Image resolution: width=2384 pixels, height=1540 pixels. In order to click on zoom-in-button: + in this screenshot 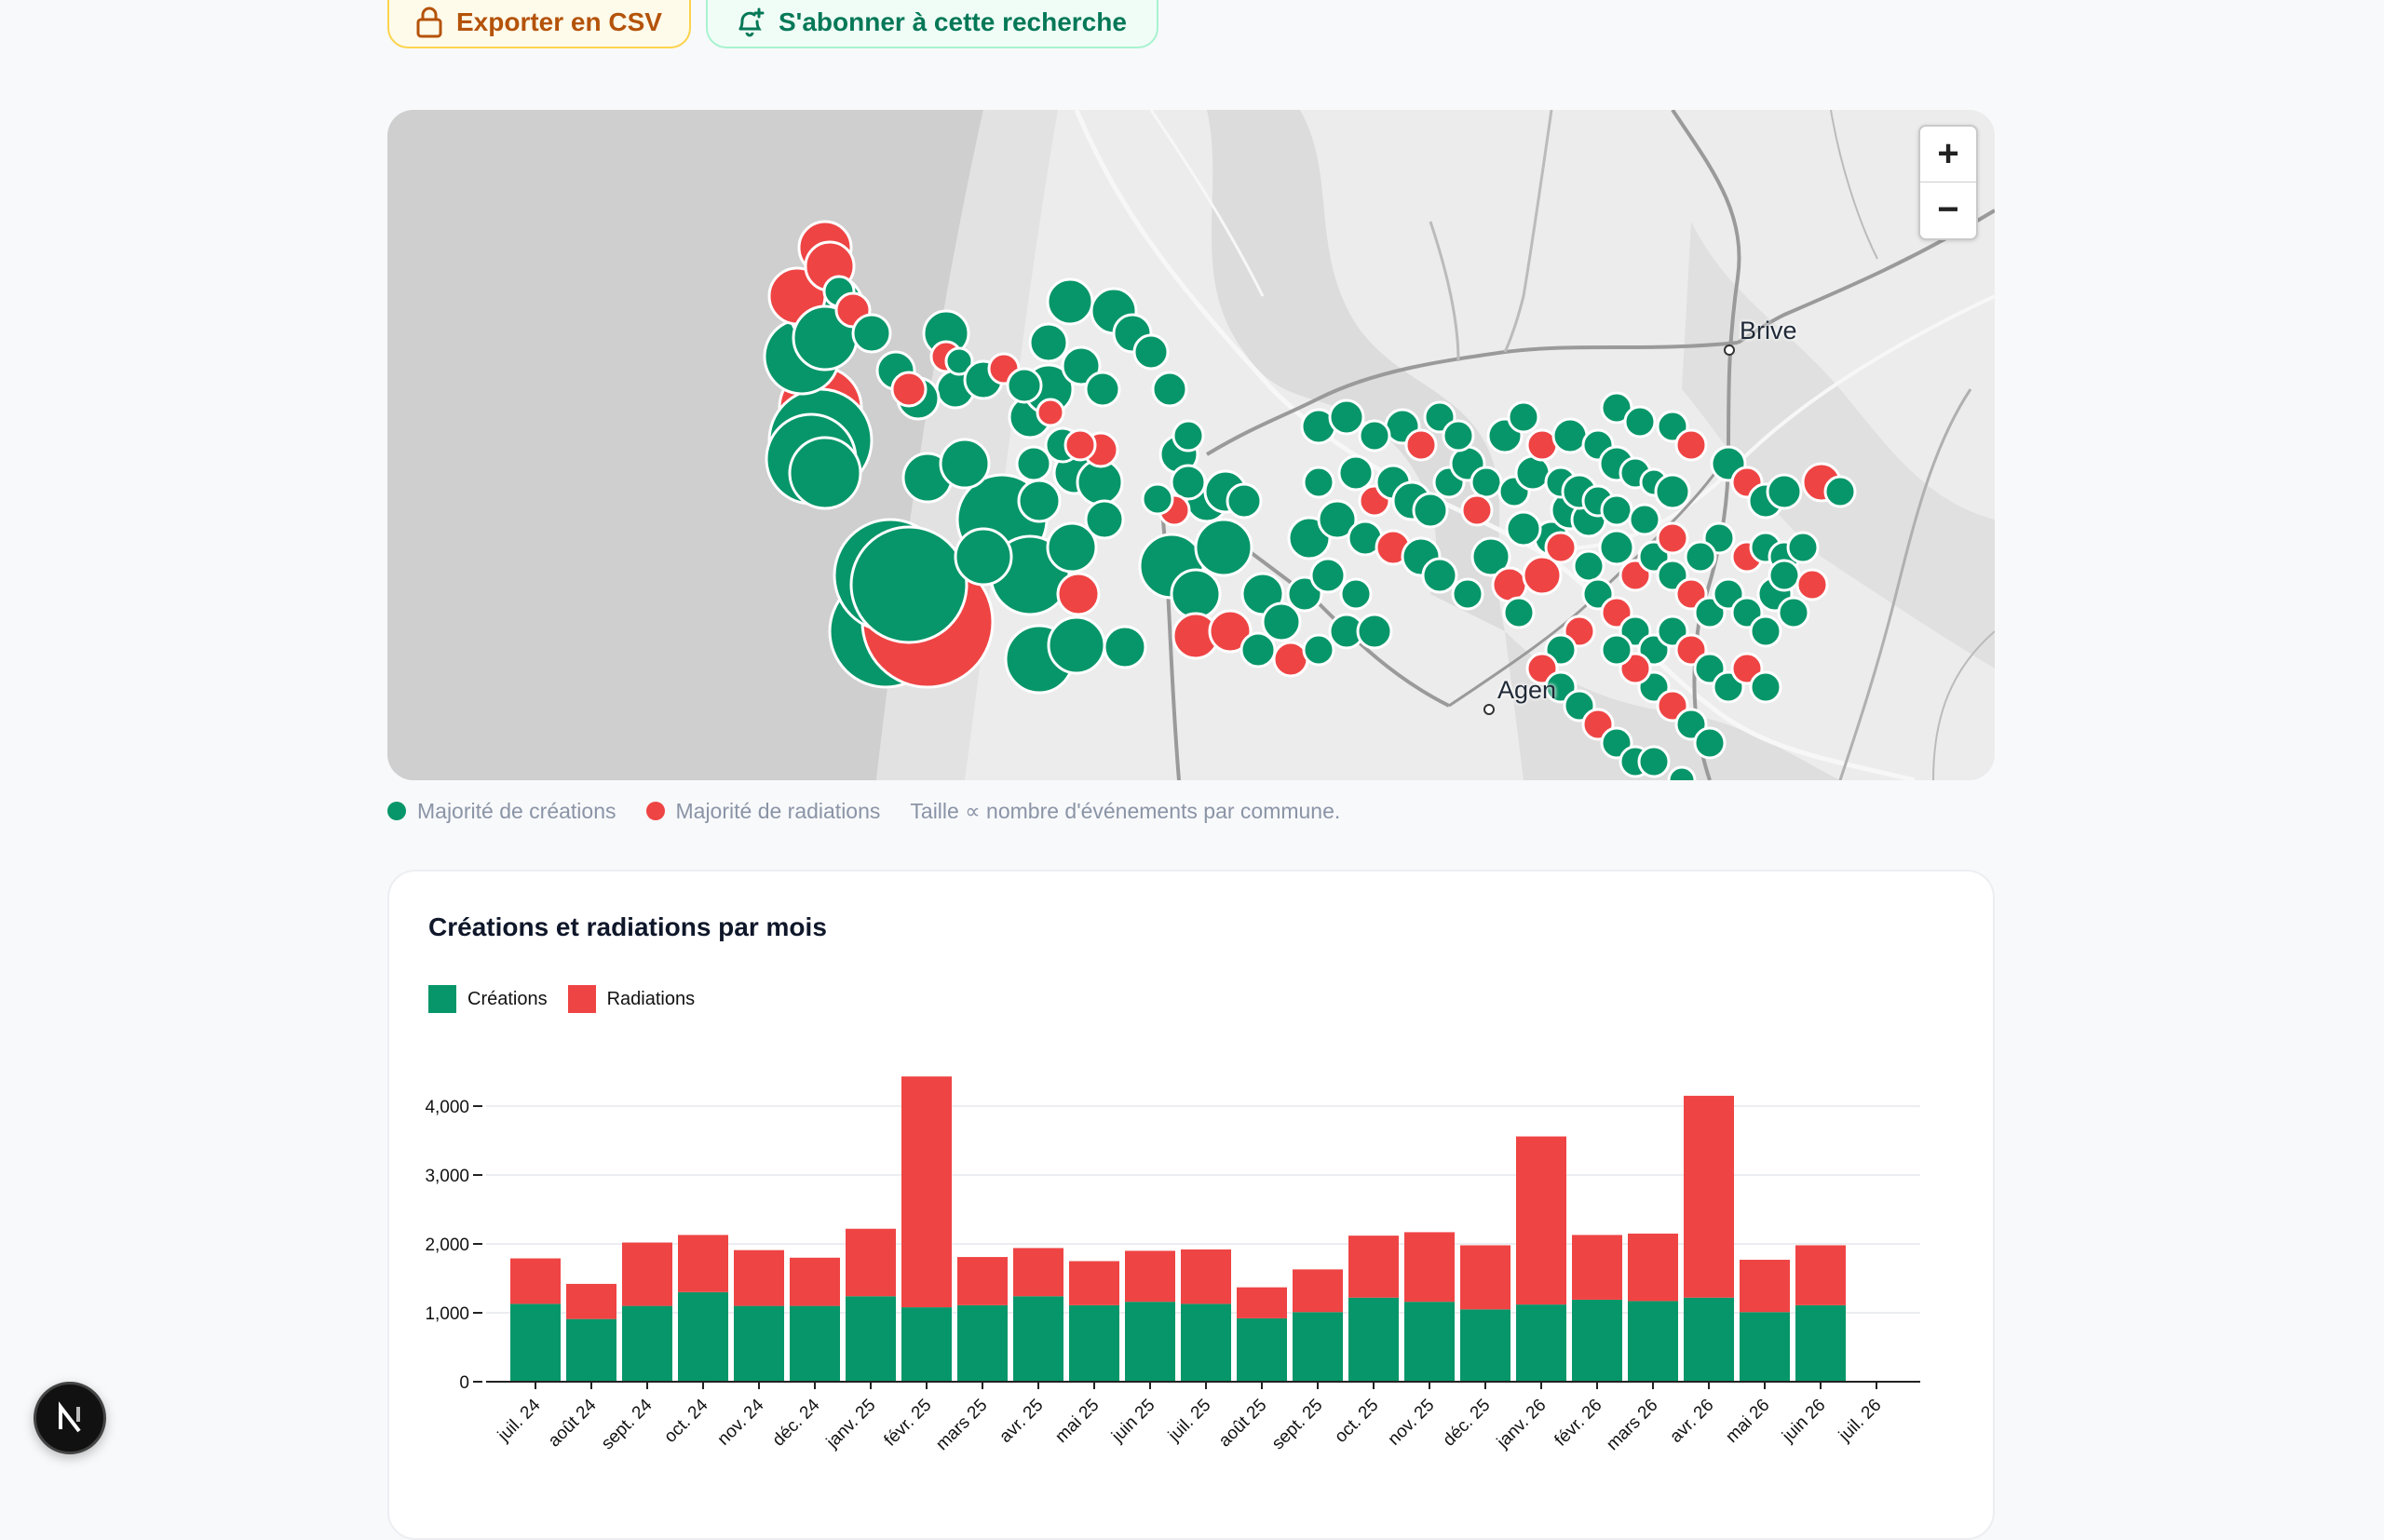, I will do `click(1948, 154)`.